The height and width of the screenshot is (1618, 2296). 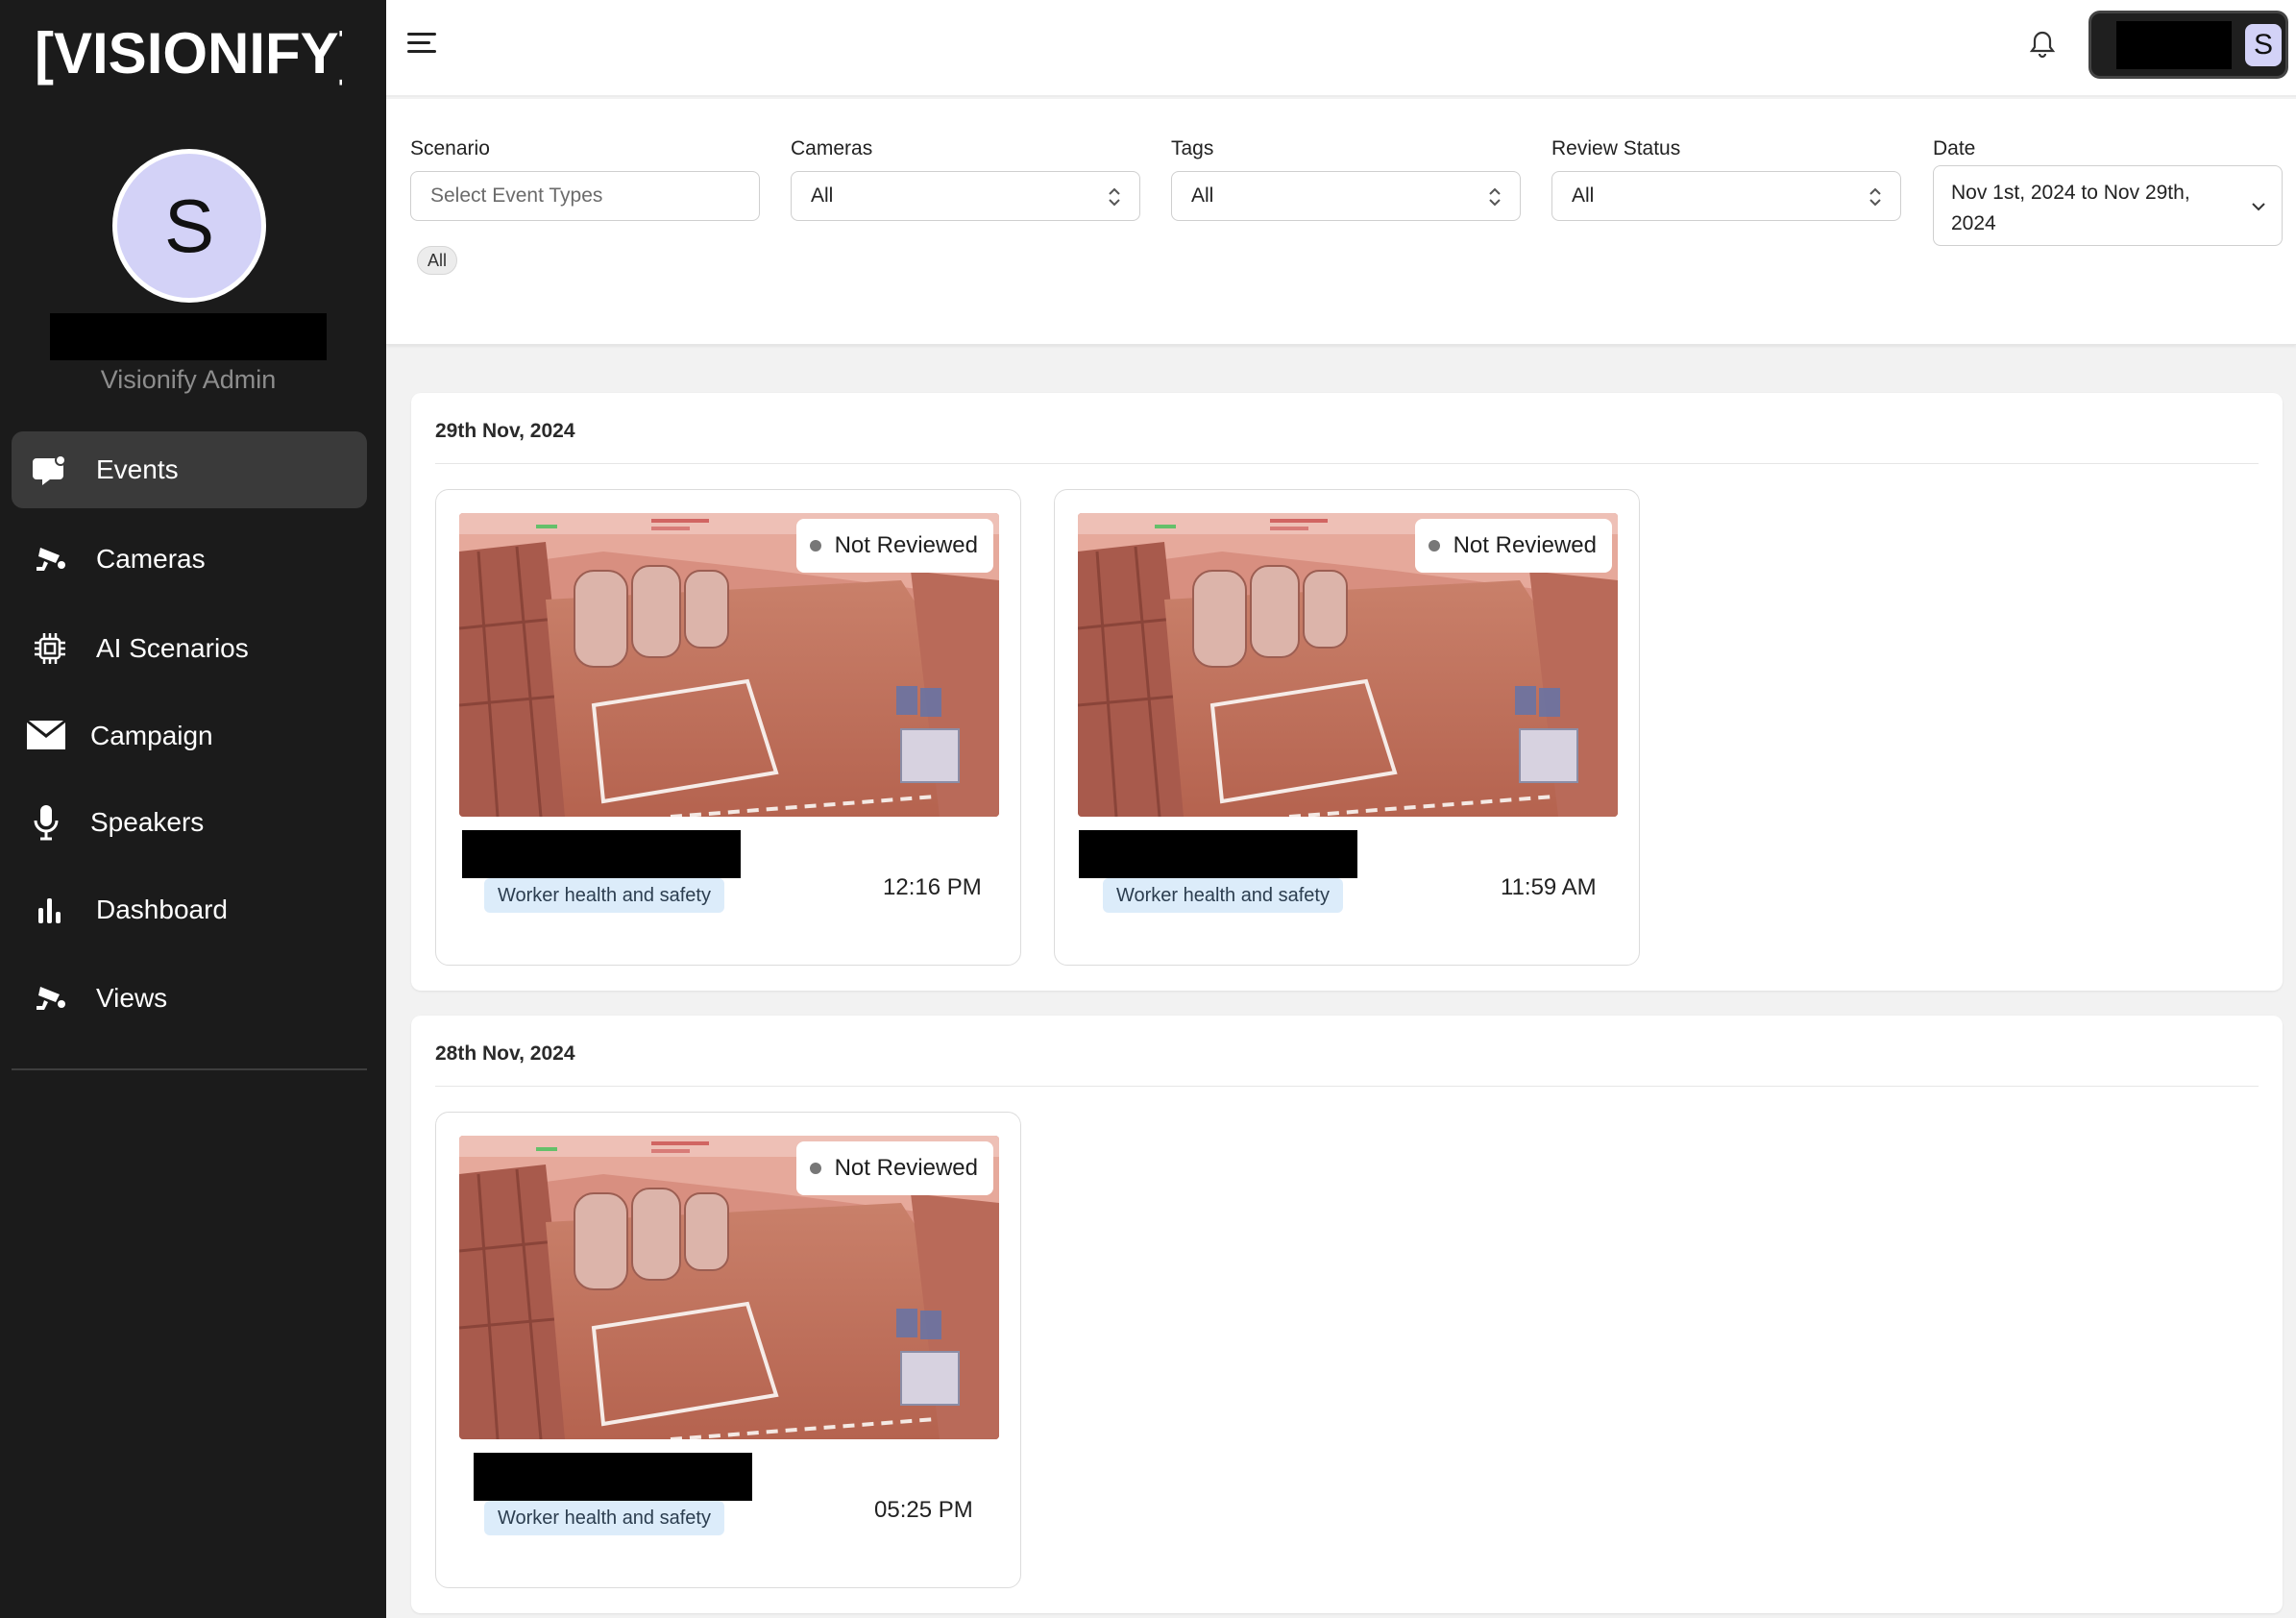 I want to click on sidebar-divider, so click(x=189, y=1069).